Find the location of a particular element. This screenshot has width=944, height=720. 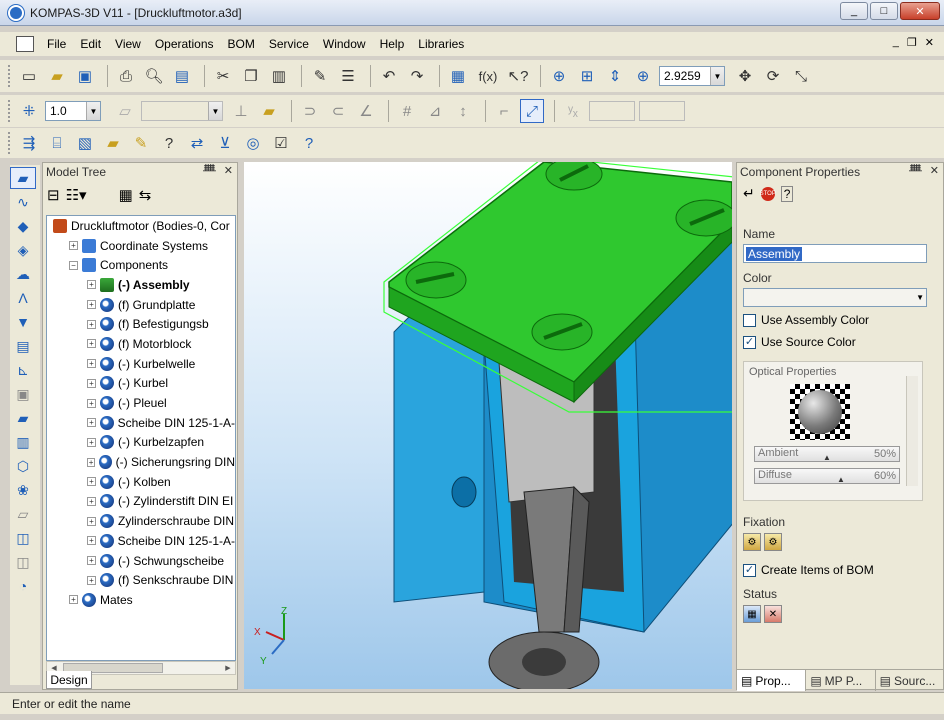

redo-icon: ↷ is located at coordinates (417, 76).